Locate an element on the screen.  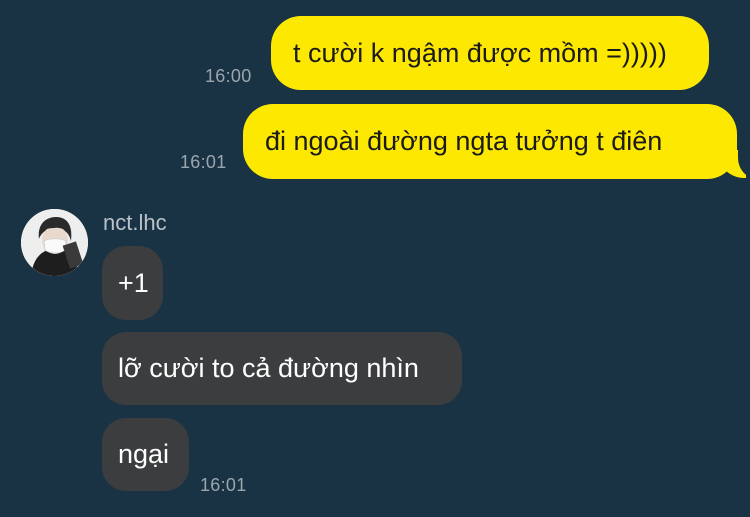
message-text: lỡ cười to cả đường nhìn is located at coordinates (268, 368).